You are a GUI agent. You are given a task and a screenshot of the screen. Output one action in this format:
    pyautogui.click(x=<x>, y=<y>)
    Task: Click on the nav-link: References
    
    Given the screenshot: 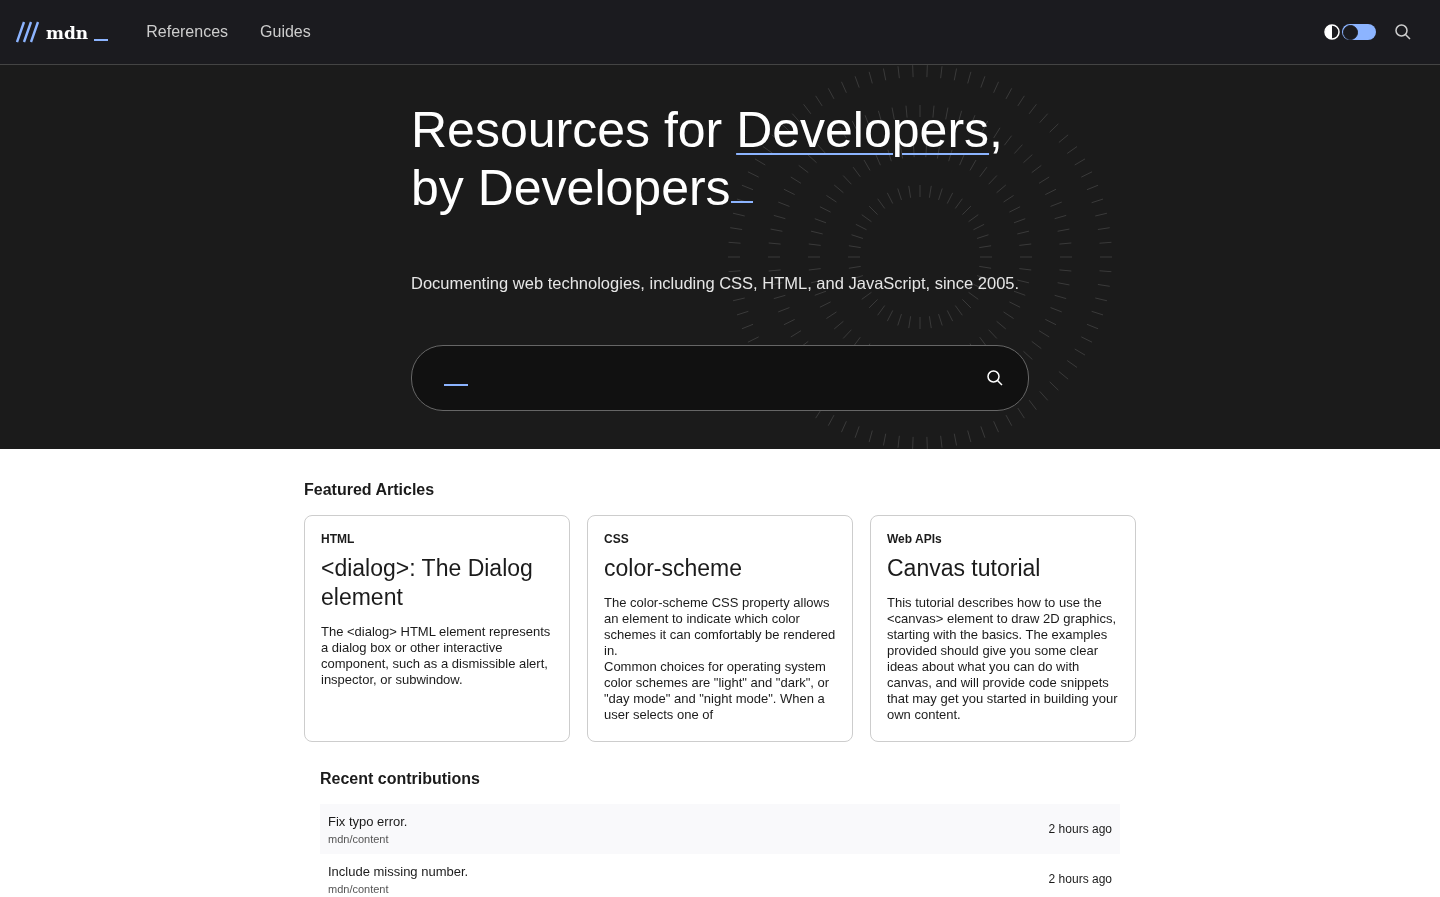 What is the action you would take?
    pyautogui.click(x=187, y=32)
    